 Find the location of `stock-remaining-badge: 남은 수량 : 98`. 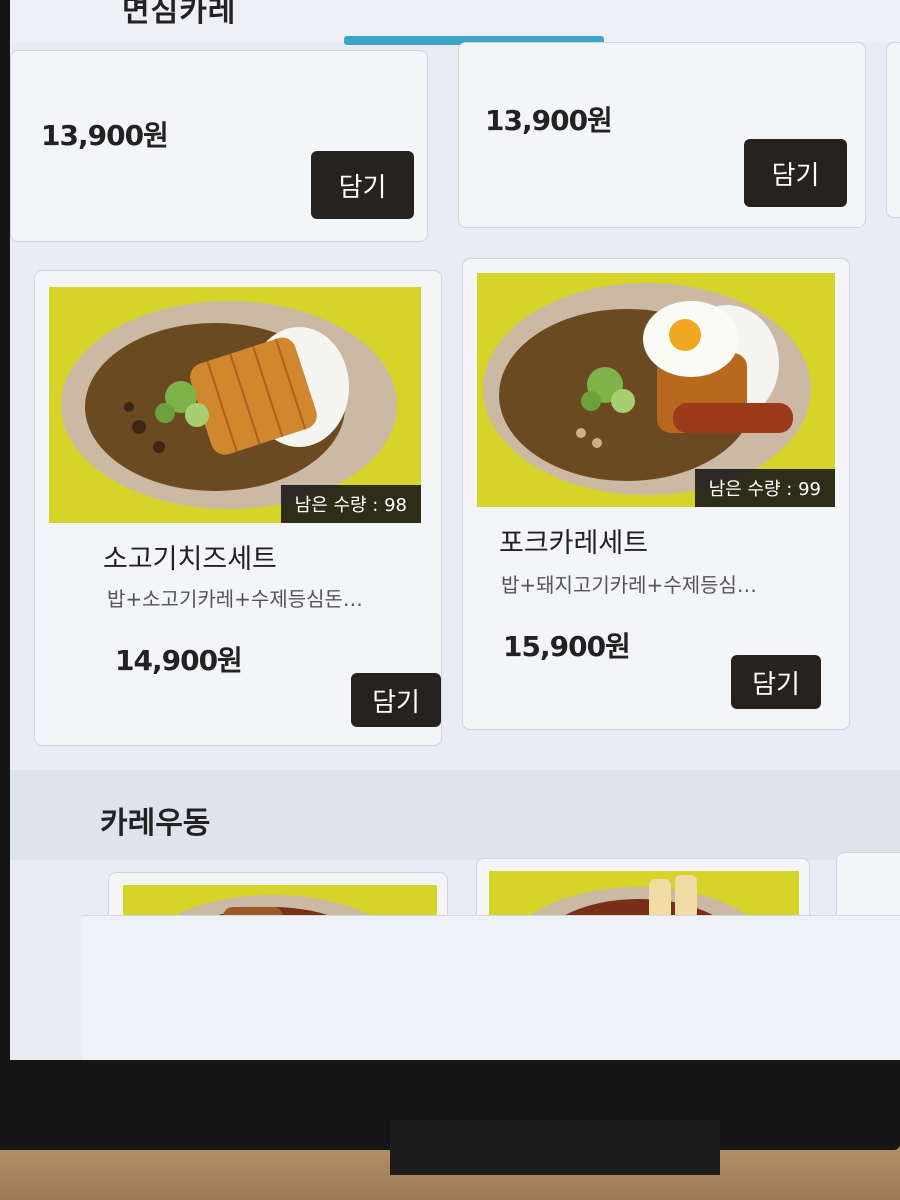

stock-remaining-badge: 남은 수량 : 98 is located at coordinates (350, 504).